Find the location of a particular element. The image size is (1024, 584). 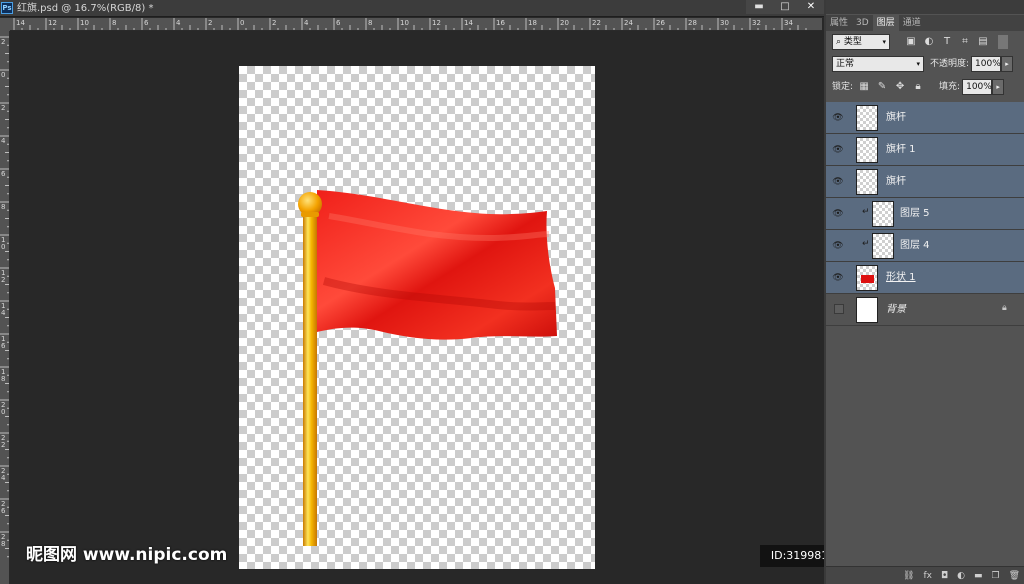

filter-pixel-icon: ▣ is located at coordinates (911, 42).